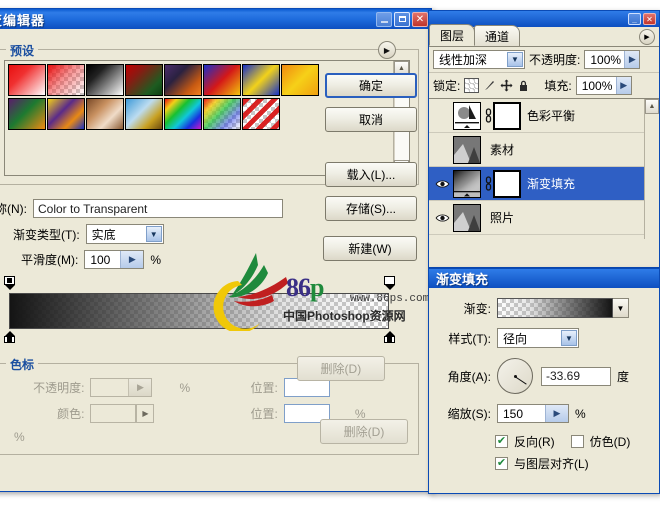  I want to click on smoothness-input: 100 ▶, so click(114, 259).